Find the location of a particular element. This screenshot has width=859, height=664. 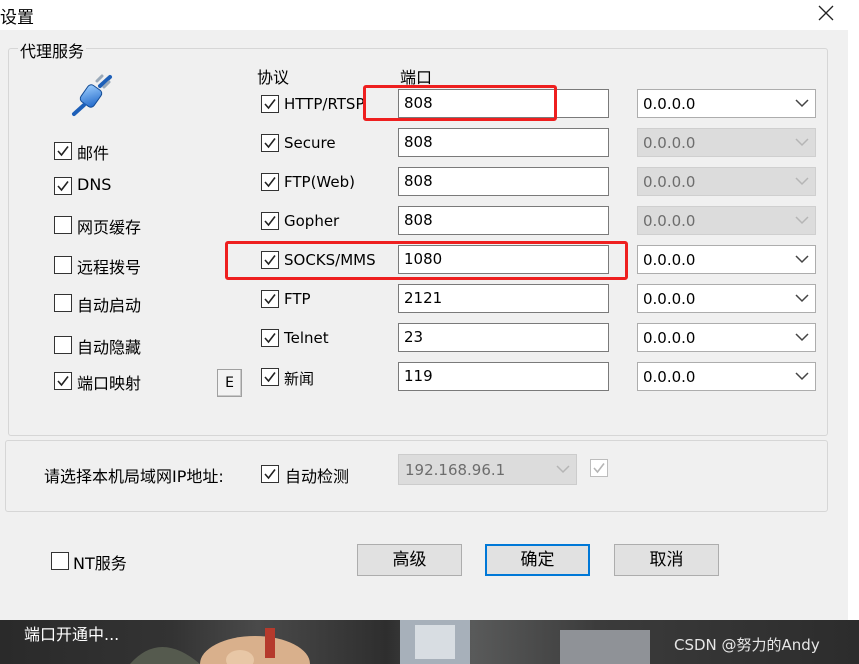

window-right-edge is located at coordinates (853, 325).